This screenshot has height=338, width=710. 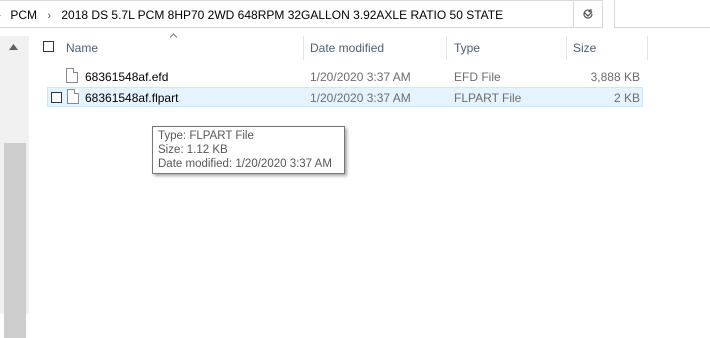 I want to click on tooltip-date-modified: Date modified: 1/20/2020 3:37 AM, so click(x=245, y=164).